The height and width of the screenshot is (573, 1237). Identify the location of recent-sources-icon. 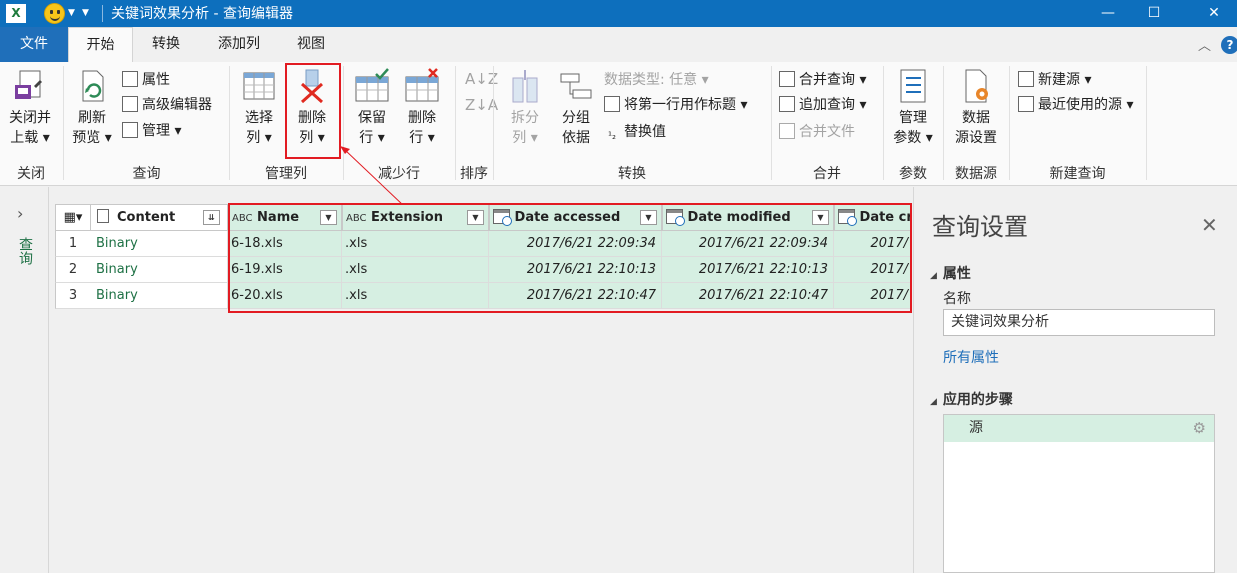
(1026, 104).